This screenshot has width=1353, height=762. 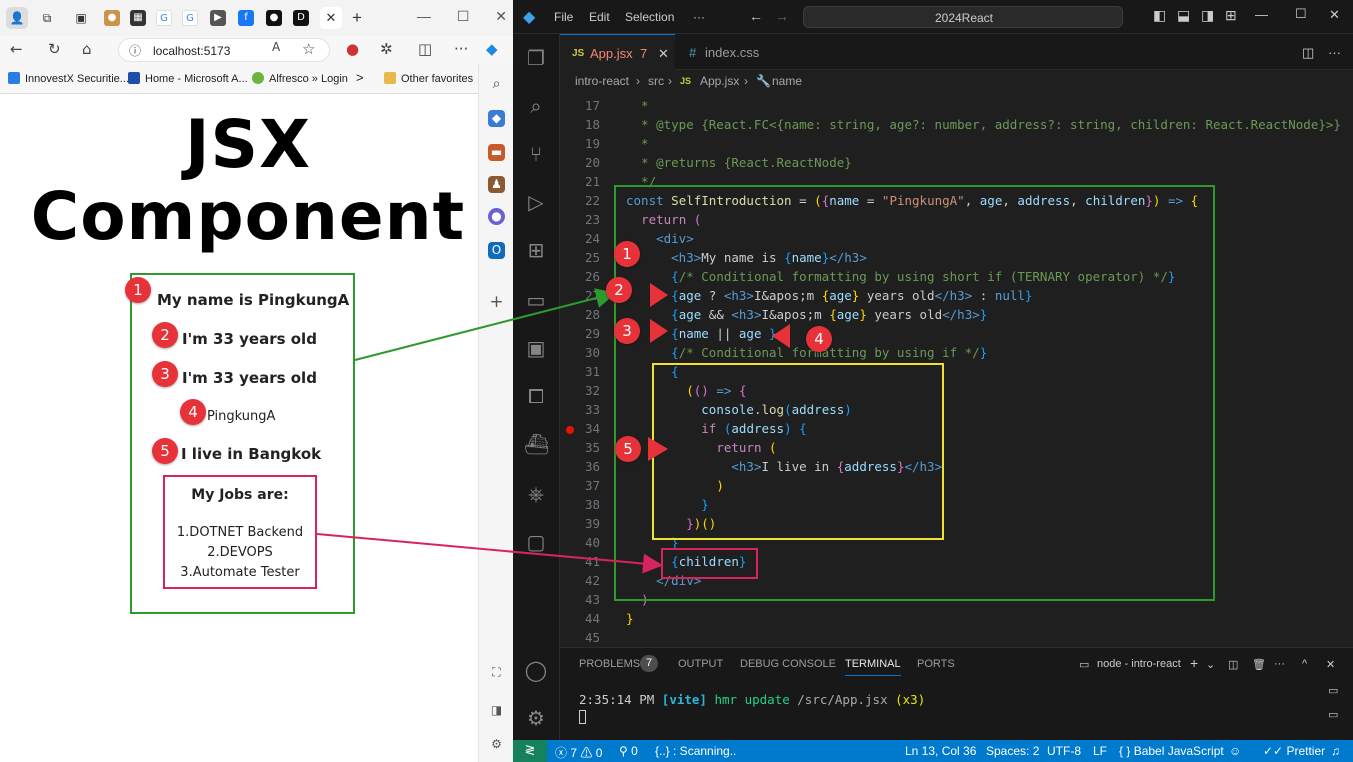 I want to click on testing-icon: ⧠, so click(x=536, y=396).